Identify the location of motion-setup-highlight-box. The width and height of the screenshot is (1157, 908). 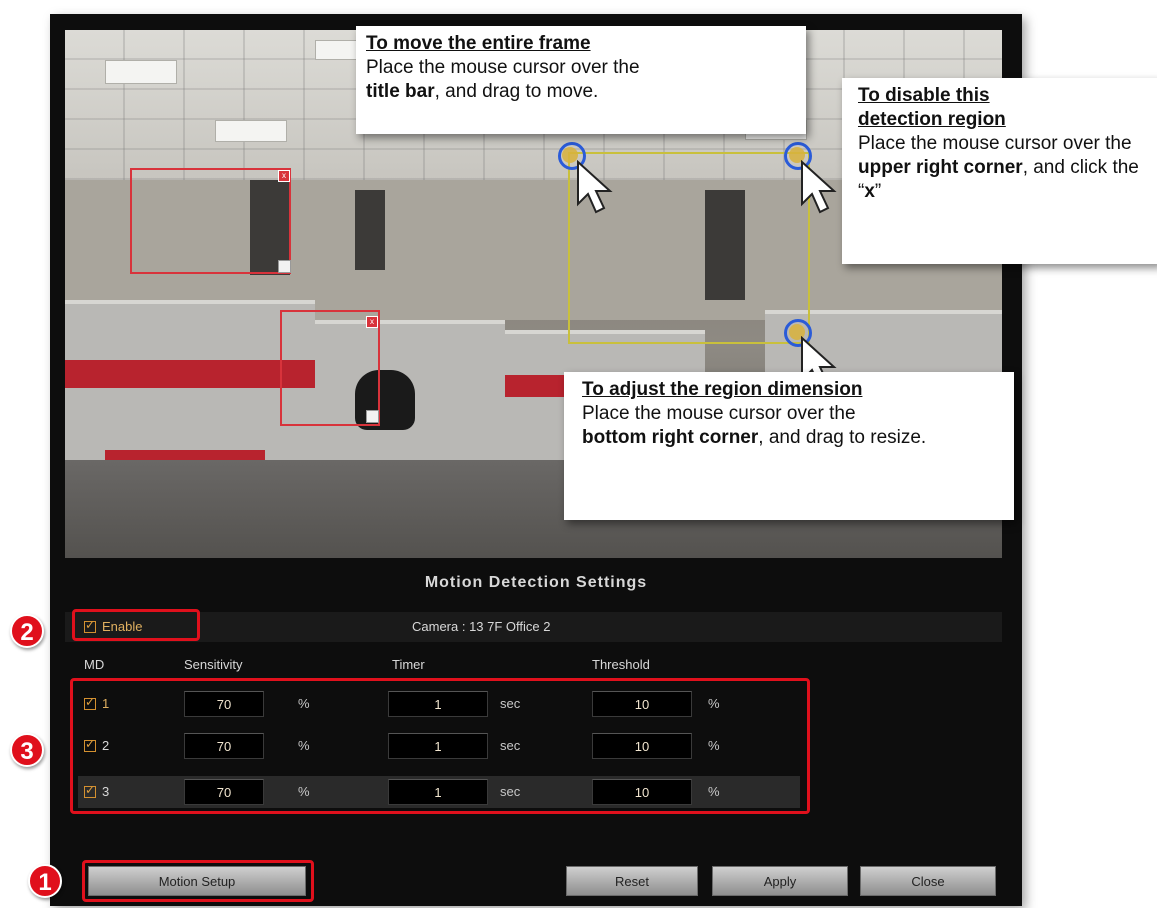
(198, 881).